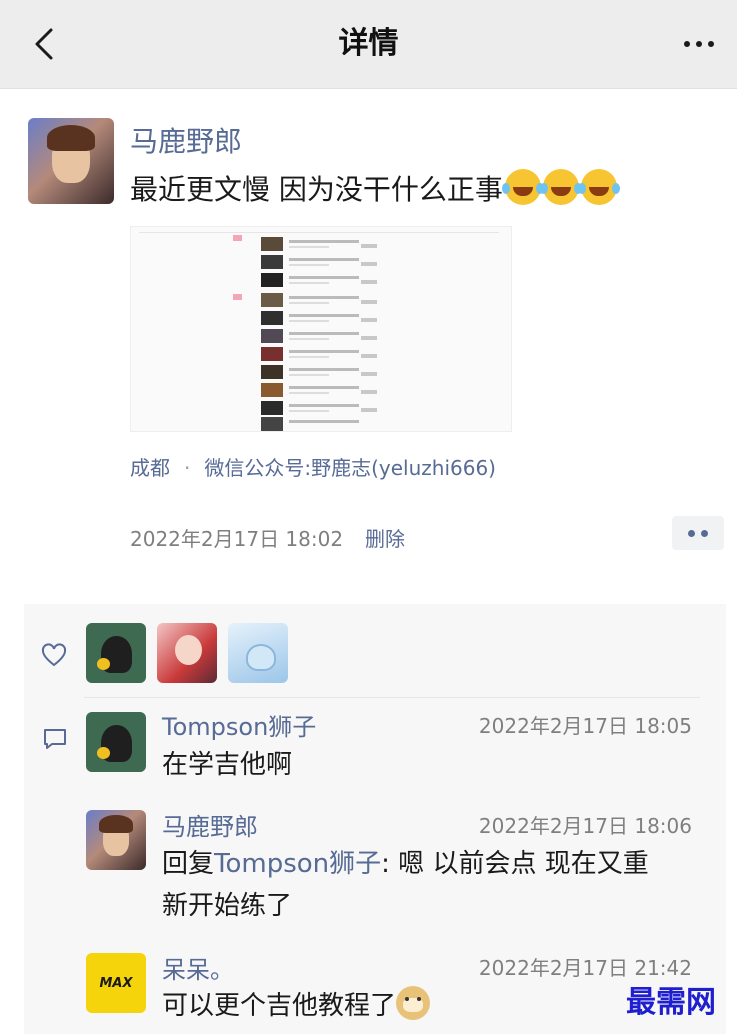  I want to click on comment-time: 2022年2月17日 18:05, so click(585, 726).